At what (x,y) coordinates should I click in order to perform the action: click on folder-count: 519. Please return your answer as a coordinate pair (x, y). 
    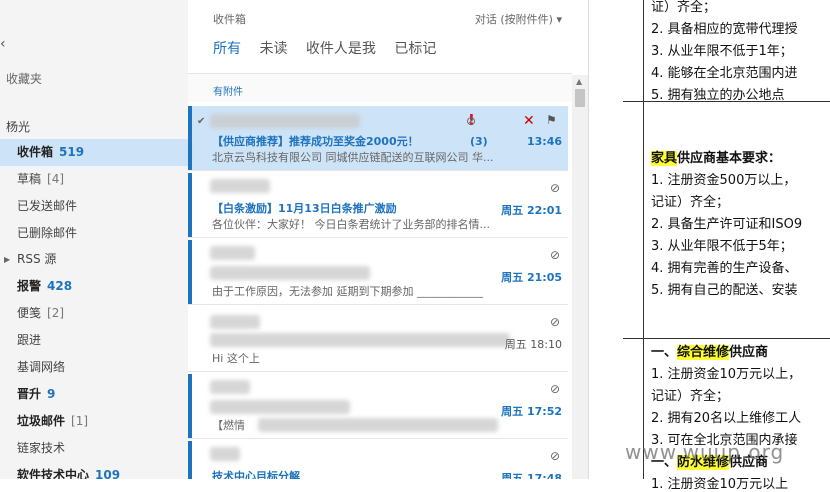
    Looking at the image, I should click on (72, 152).